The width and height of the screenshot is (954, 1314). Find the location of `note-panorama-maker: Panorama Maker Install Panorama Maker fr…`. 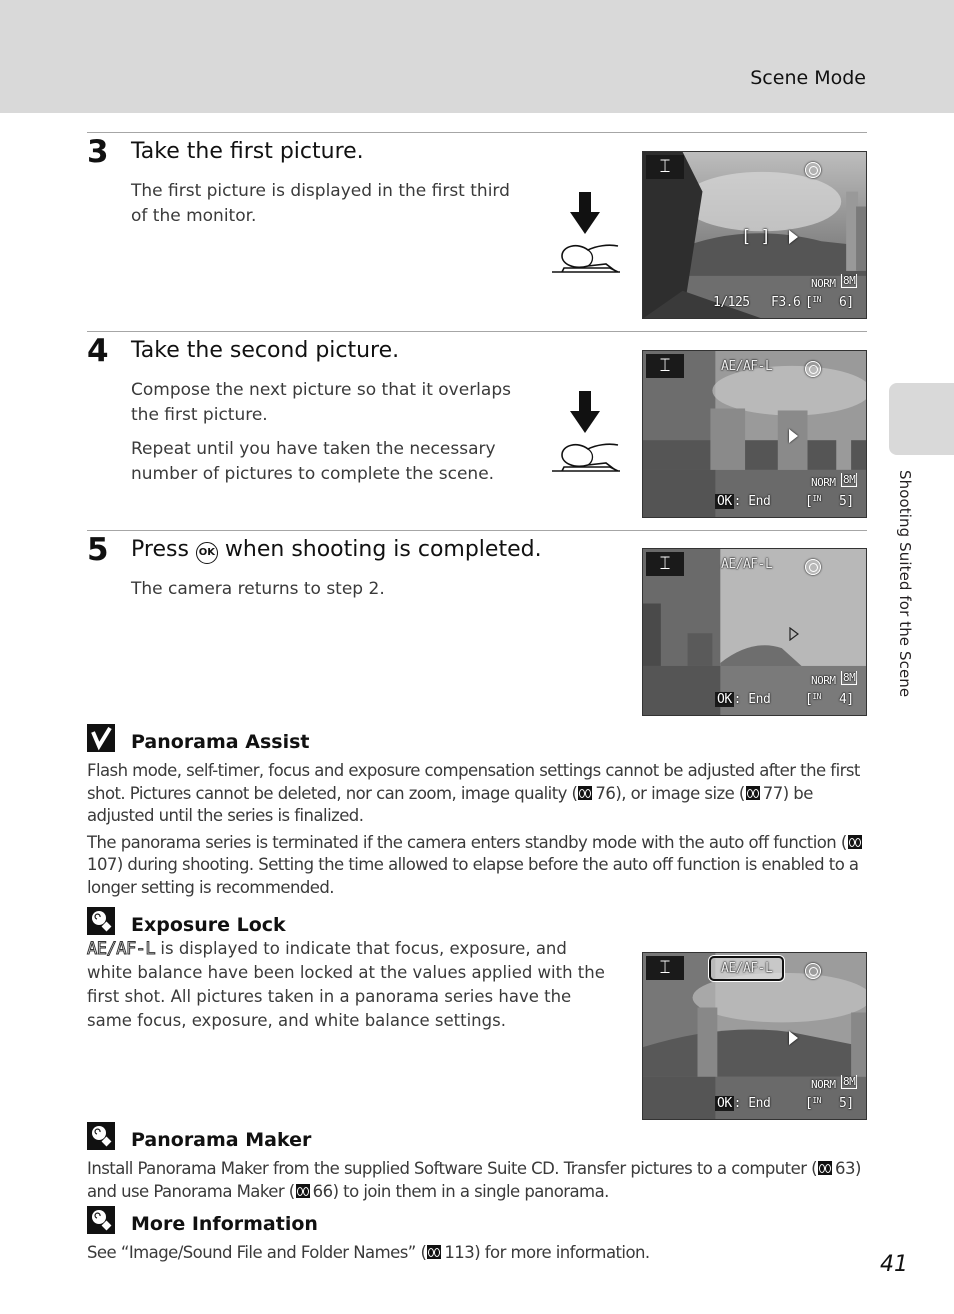

note-panorama-maker: Panorama Maker Install Panorama Maker fr… is located at coordinates (477, 1164).